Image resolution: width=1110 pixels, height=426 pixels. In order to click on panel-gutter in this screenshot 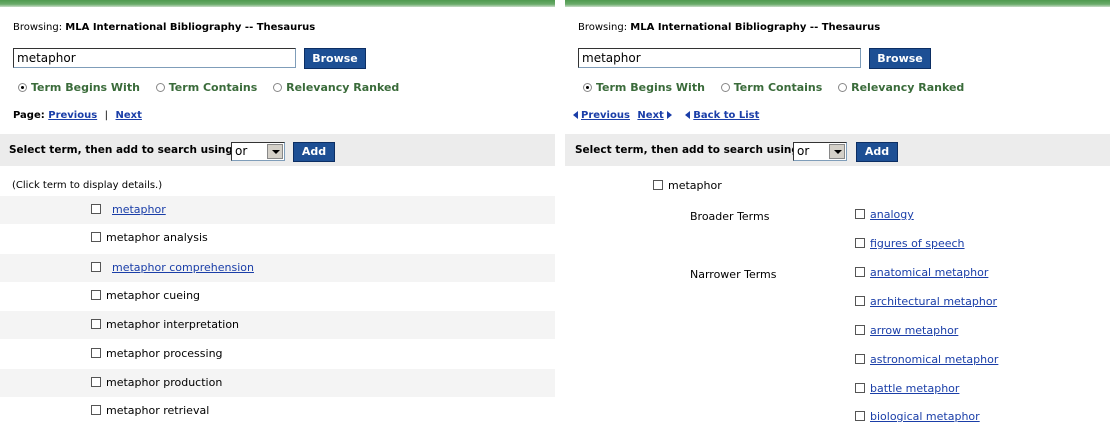, I will do `click(560, 213)`.